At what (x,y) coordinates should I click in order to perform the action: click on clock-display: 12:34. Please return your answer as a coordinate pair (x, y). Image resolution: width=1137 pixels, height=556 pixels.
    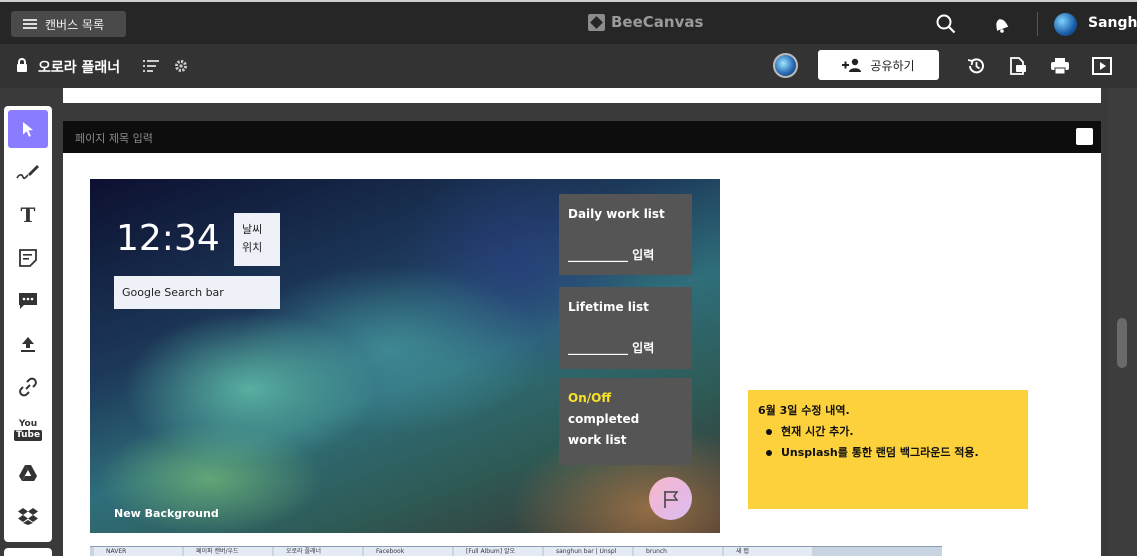
    Looking at the image, I should click on (168, 238).